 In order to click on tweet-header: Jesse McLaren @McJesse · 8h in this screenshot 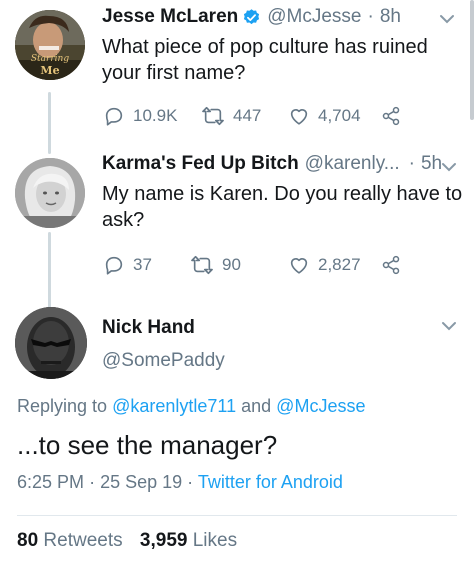, I will do `click(251, 17)`.